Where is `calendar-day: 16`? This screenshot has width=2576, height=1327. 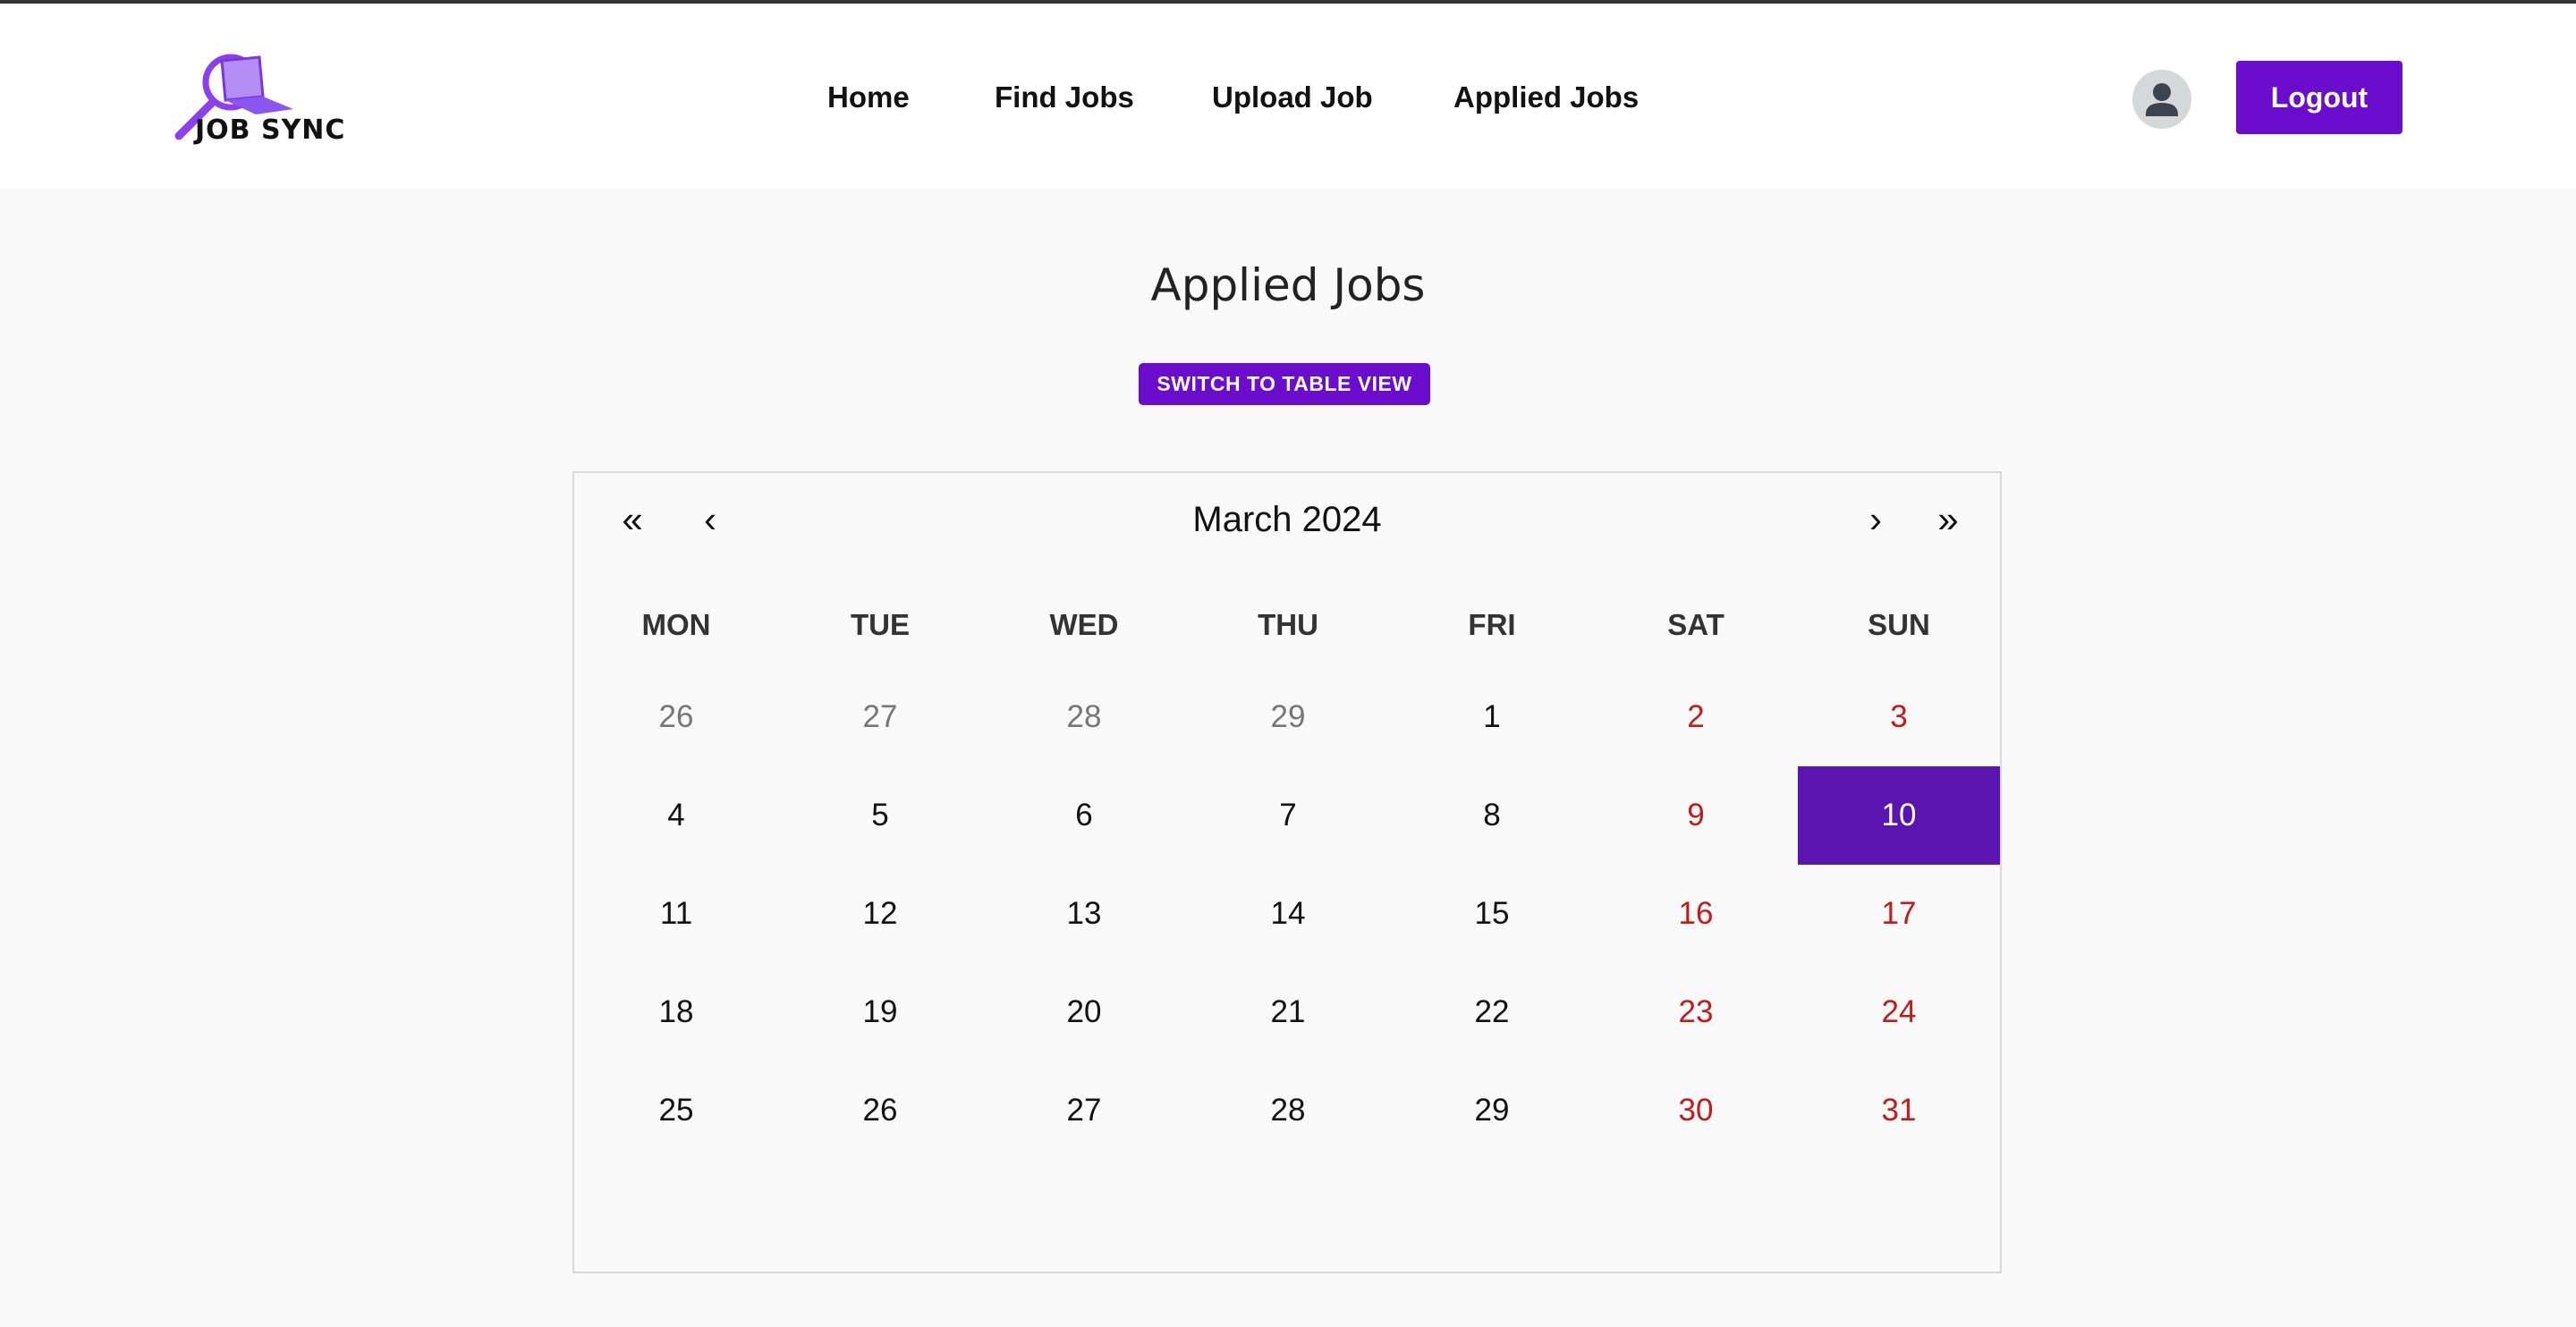
calendar-day: 16 is located at coordinates (1696, 914).